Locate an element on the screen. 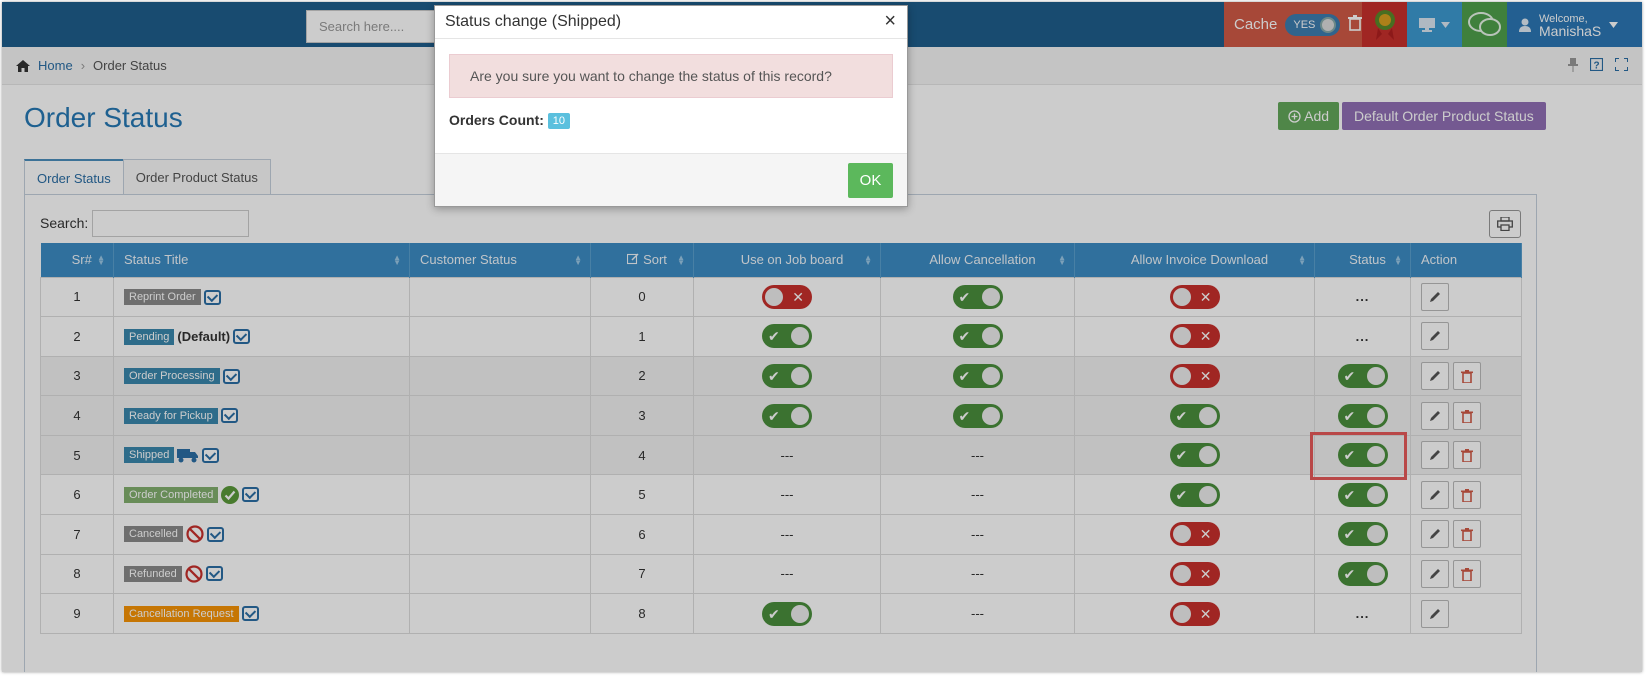 This screenshot has height=682, width=1649. dialog-footer: OK is located at coordinates (671, 179).